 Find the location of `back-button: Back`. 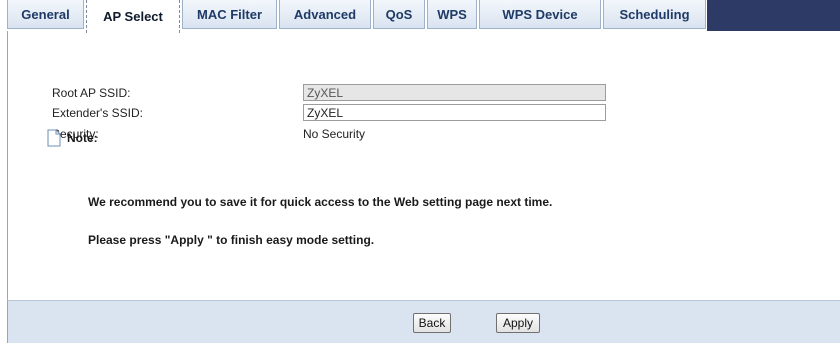

back-button: Back is located at coordinates (432, 323).